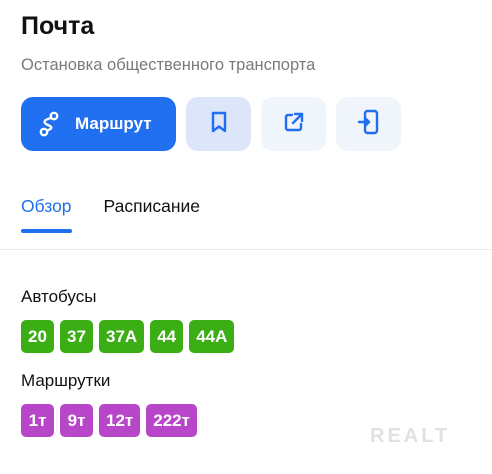 This screenshot has height=474, width=492. What do you see at coordinates (152, 212) in the screenshot?
I see `tab-schedule: Расписание` at bounding box center [152, 212].